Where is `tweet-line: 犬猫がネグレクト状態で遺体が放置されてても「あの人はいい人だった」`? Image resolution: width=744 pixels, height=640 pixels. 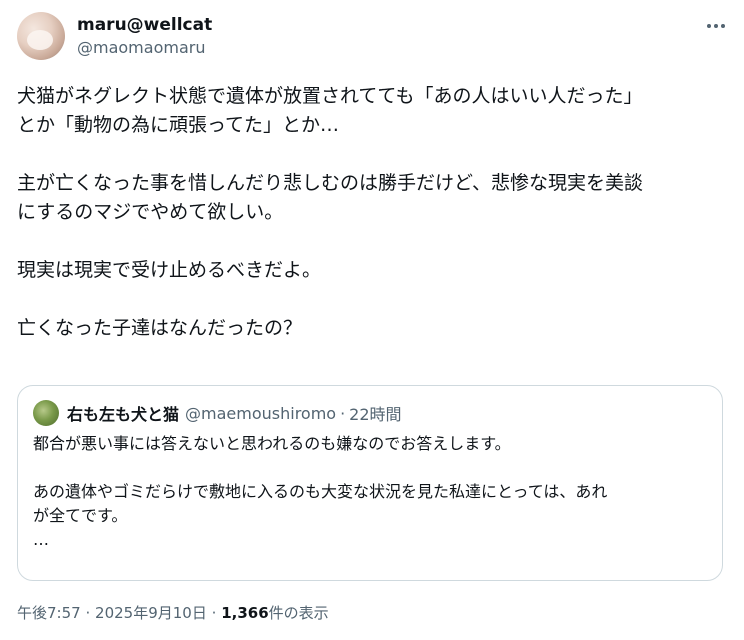
tweet-line: 犬猫がネグレクト状態で遺体が放置されてても「あの人はいい人だった」 is located at coordinates (330, 96).